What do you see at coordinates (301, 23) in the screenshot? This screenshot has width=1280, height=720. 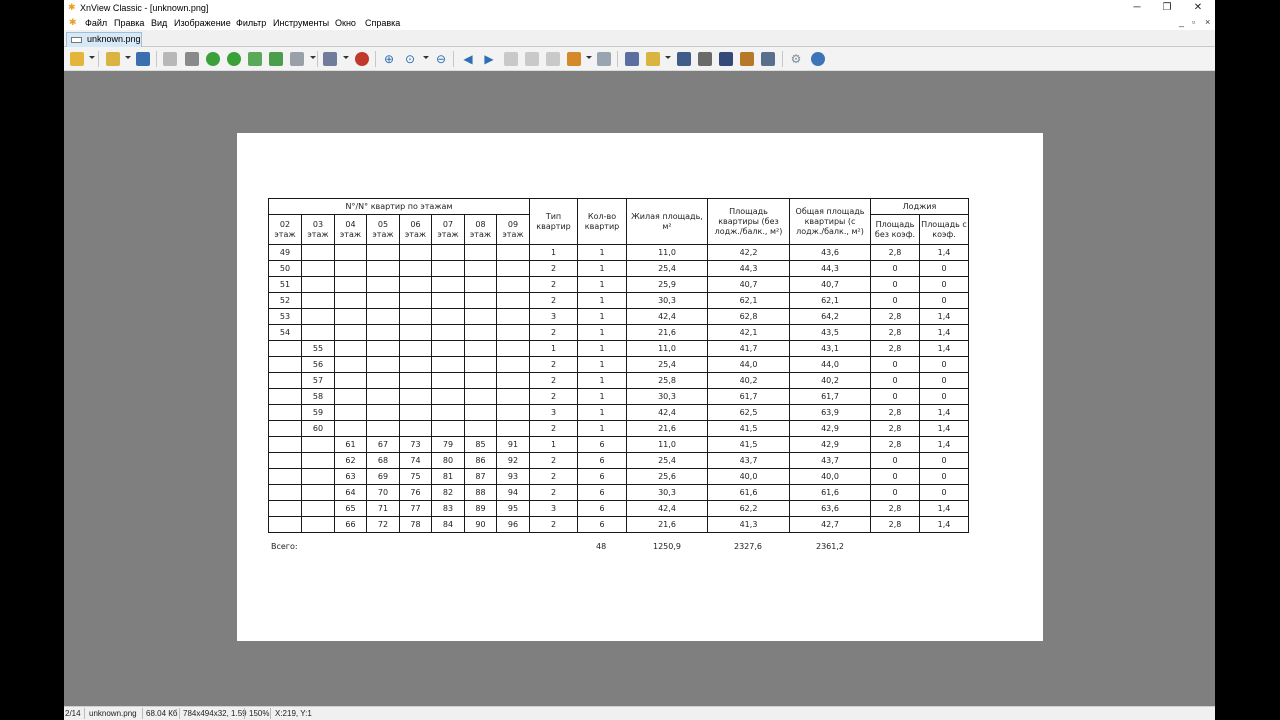 I see `menu-tools: Инструменты` at bounding box center [301, 23].